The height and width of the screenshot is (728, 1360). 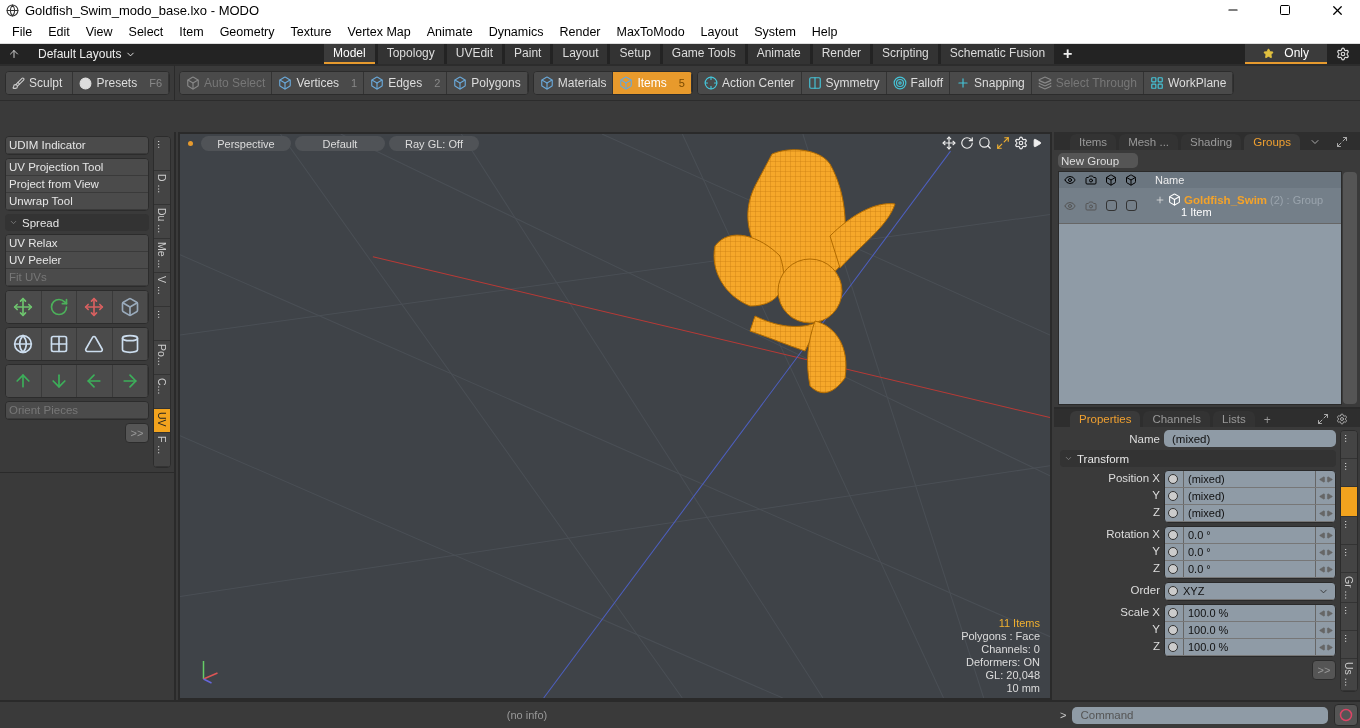 What do you see at coordinates (14, 54) in the screenshot?
I see `arrow-up-icon` at bounding box center [14, 54].